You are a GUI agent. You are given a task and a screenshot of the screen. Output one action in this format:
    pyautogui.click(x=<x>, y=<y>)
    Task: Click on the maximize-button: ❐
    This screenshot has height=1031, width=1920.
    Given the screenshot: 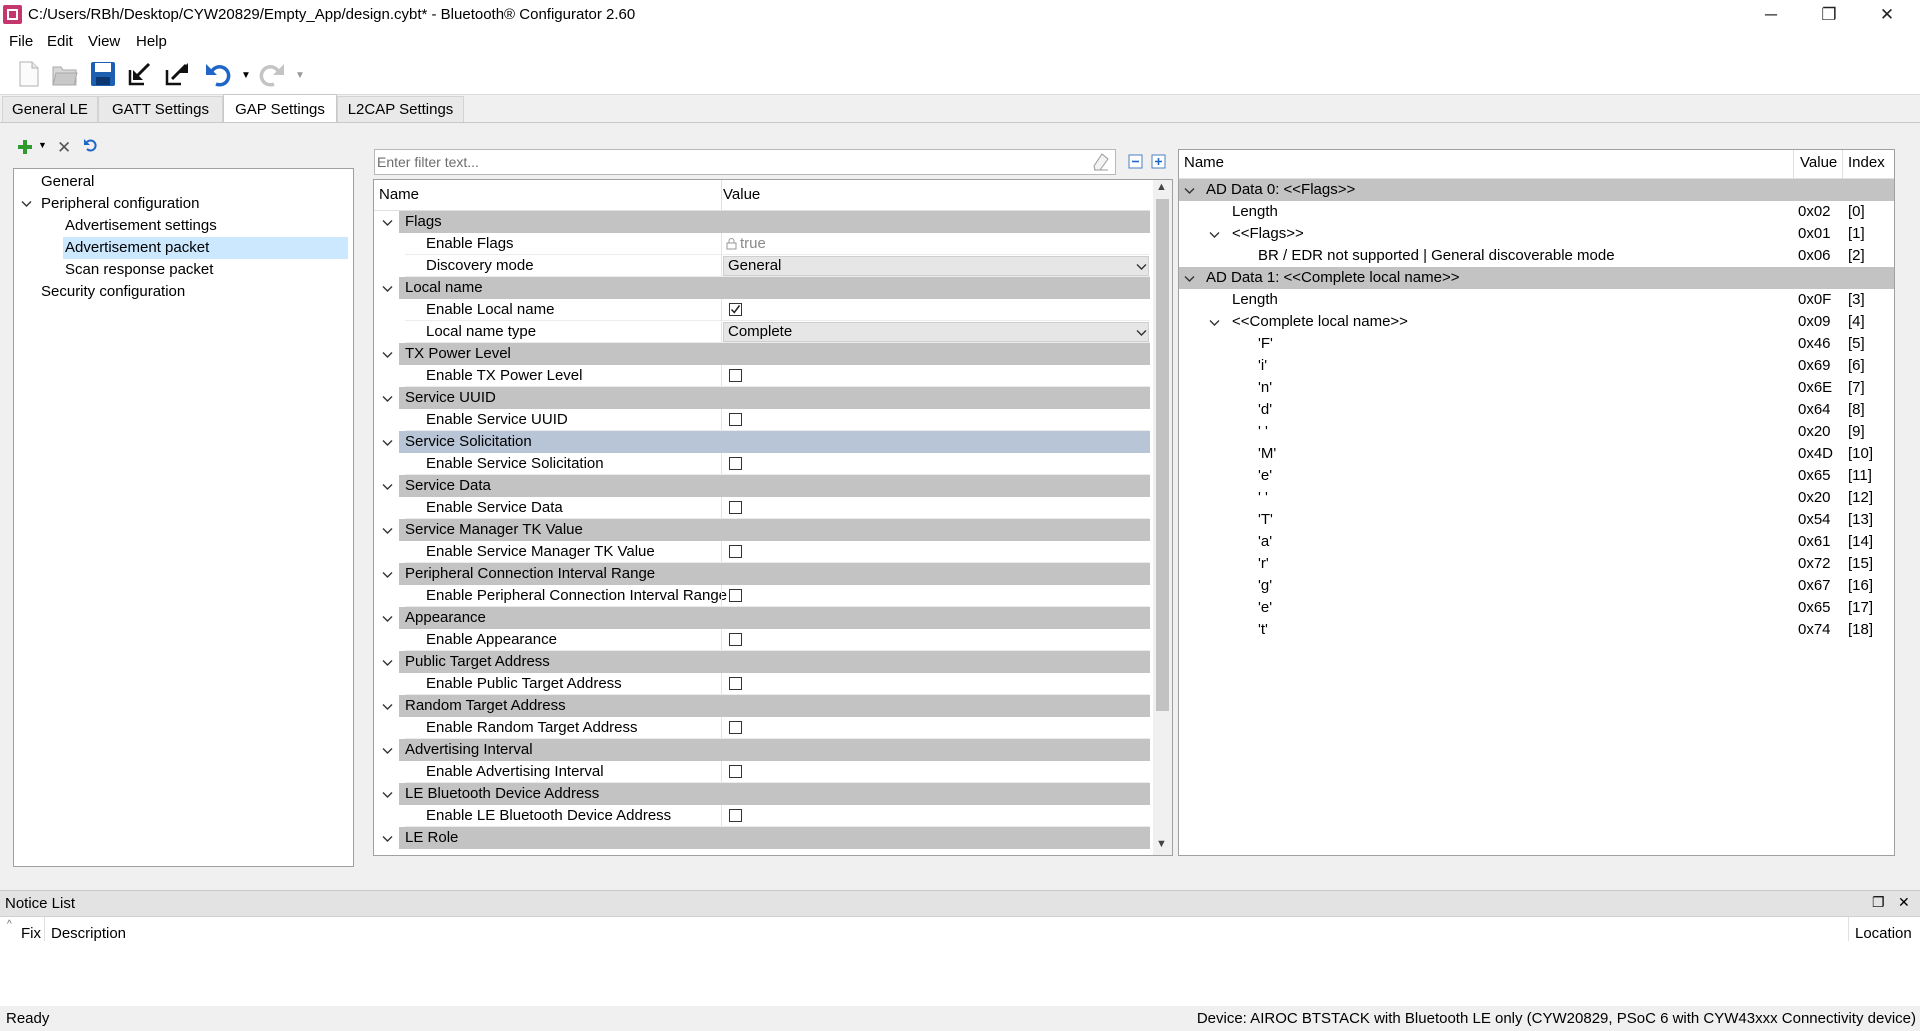 What is the action you would take?
    pyautogui.click(x=1829, y=15)
    